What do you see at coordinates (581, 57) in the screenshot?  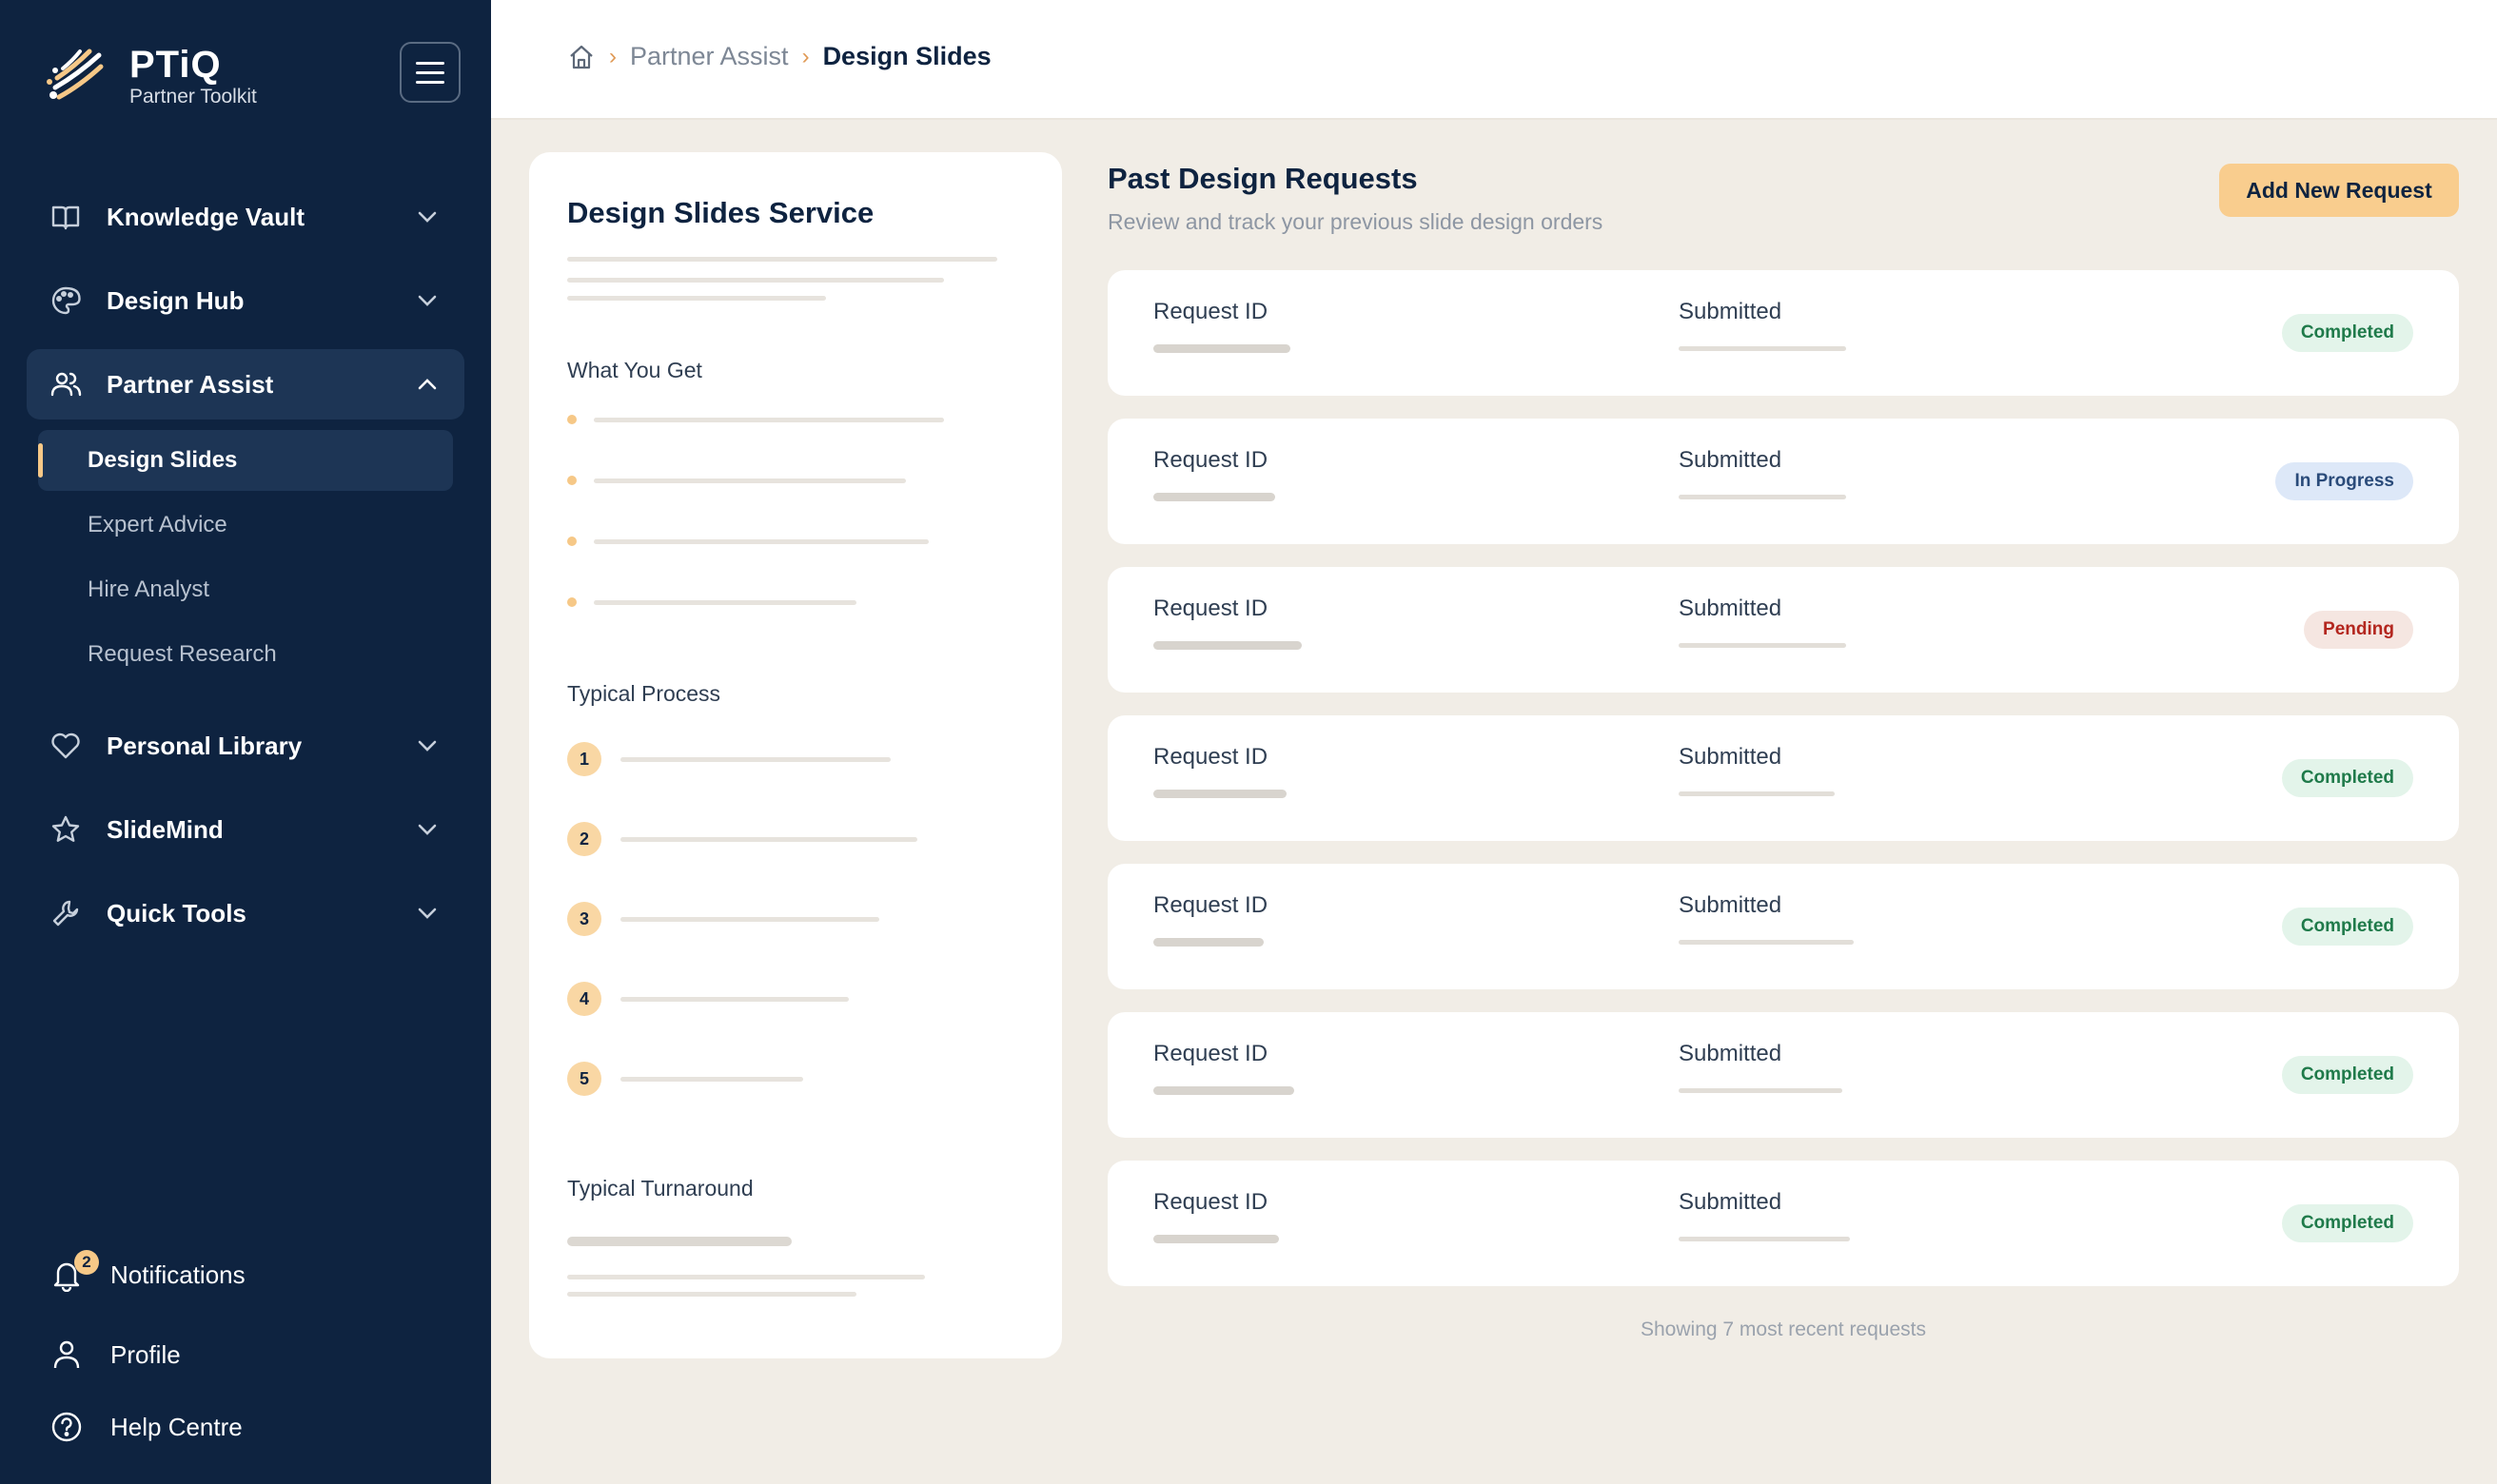 I see `home-icon` at bounding box center [581, 57].